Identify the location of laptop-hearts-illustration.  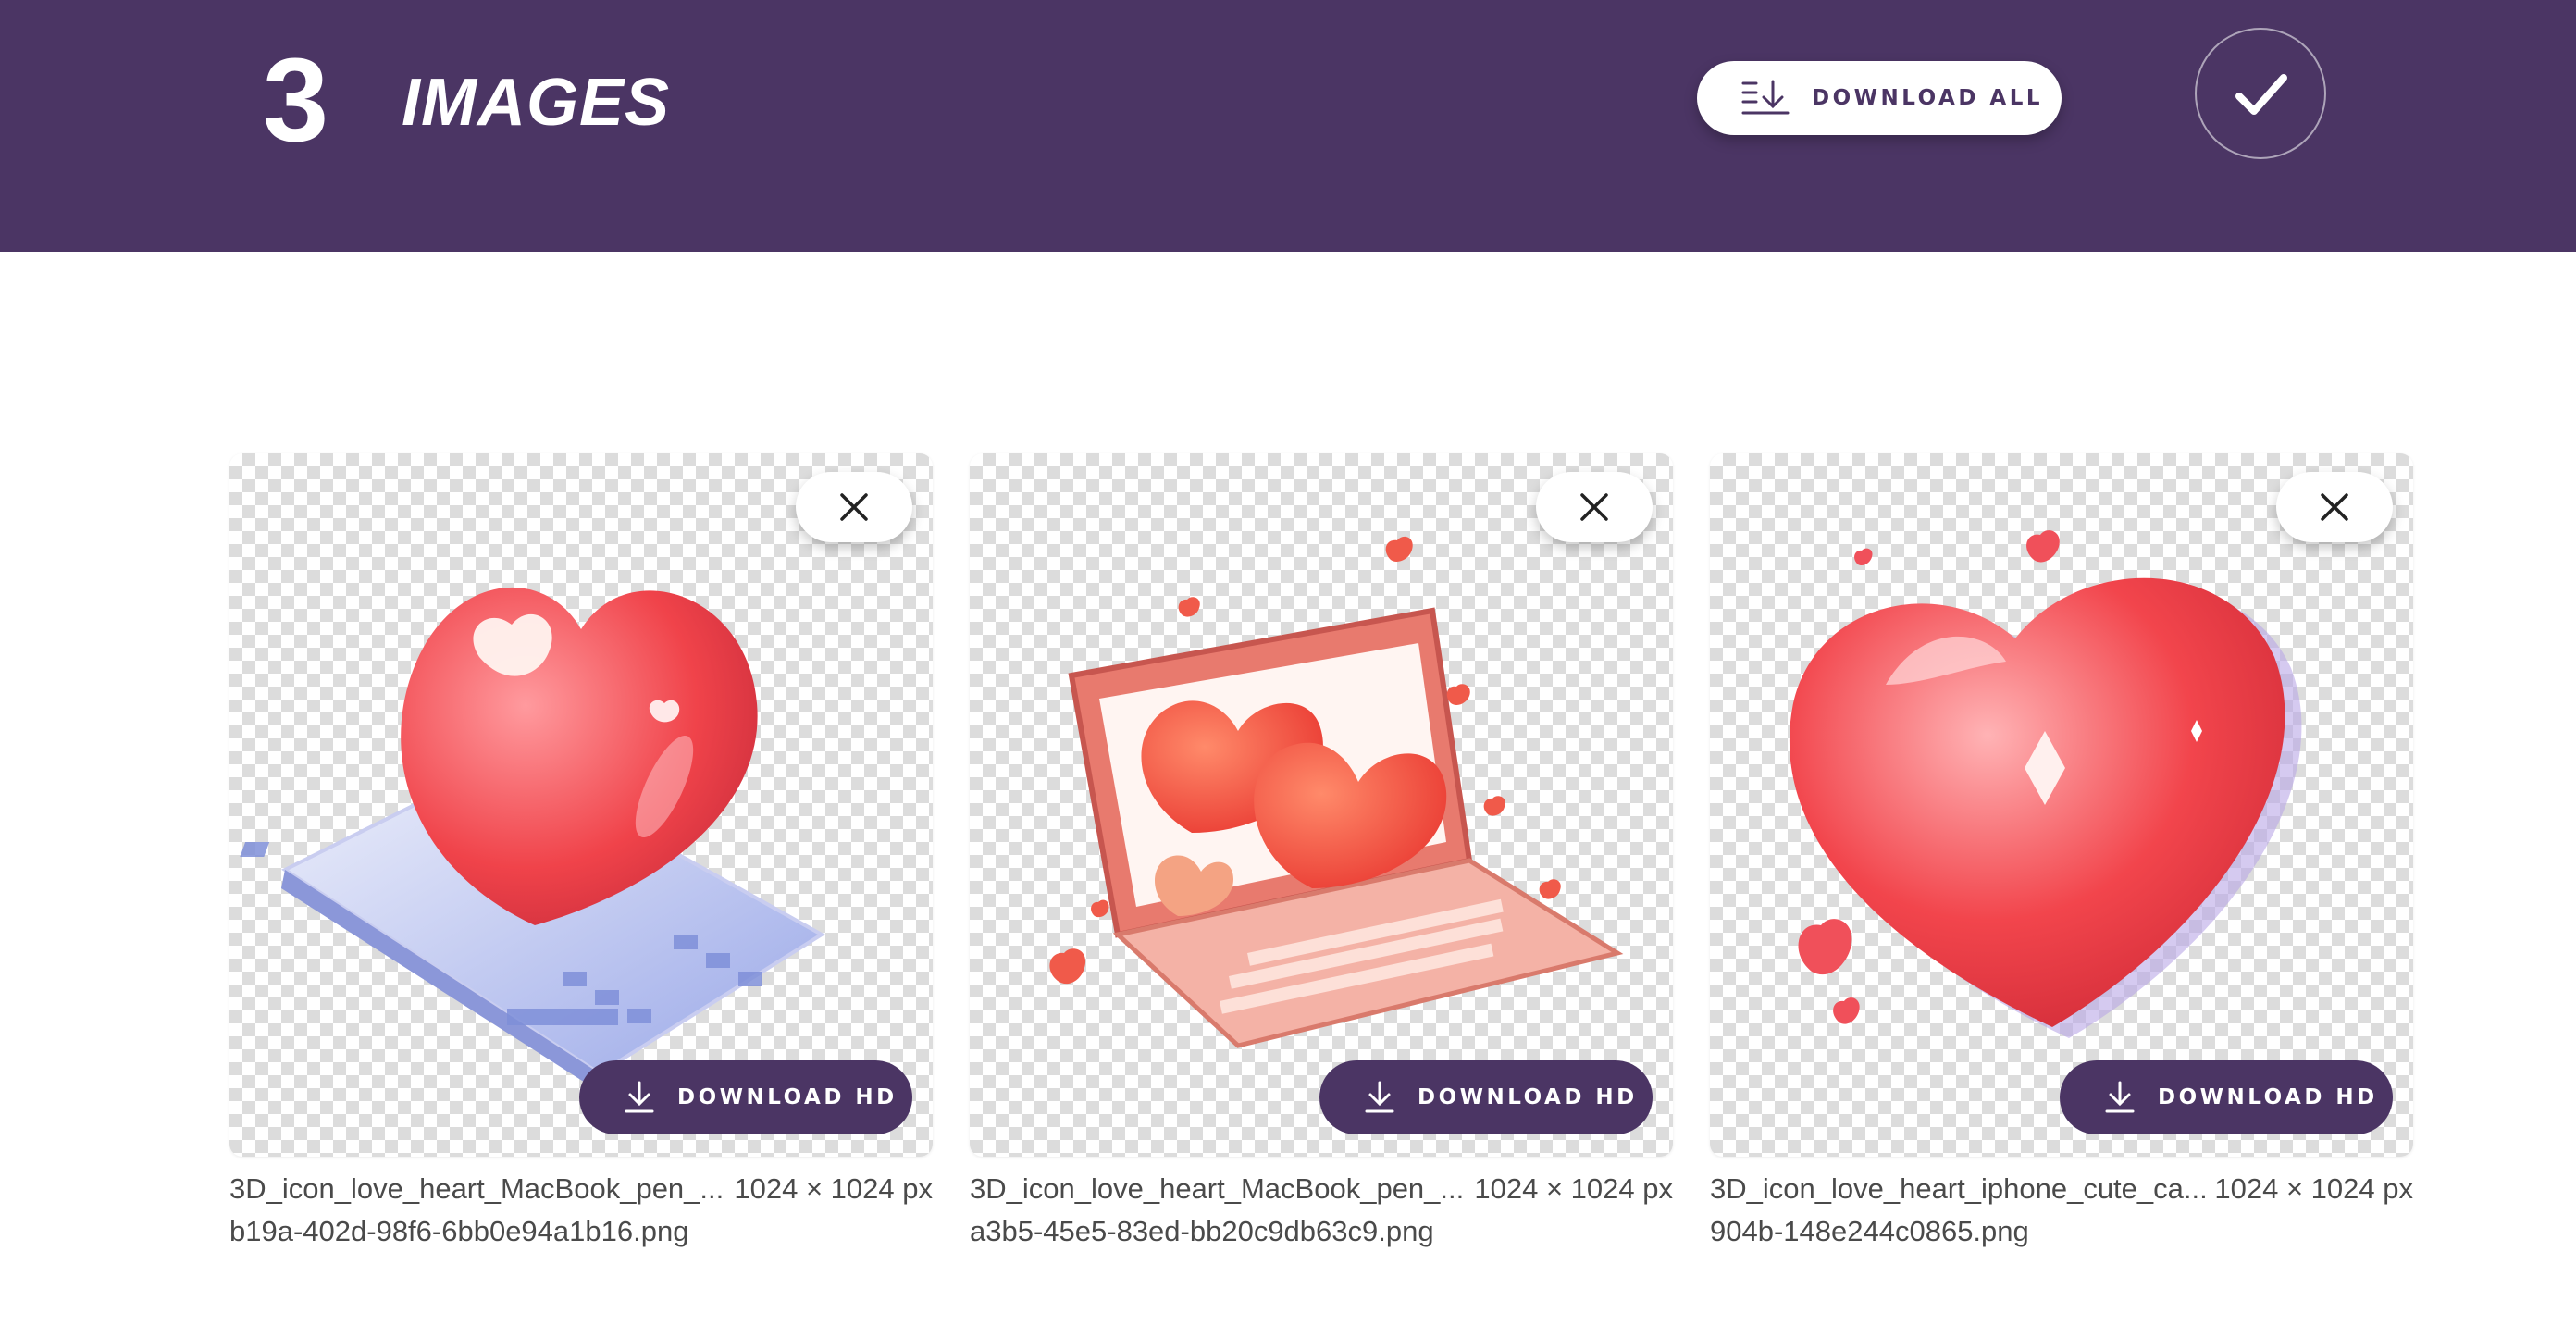
(1336, 792).